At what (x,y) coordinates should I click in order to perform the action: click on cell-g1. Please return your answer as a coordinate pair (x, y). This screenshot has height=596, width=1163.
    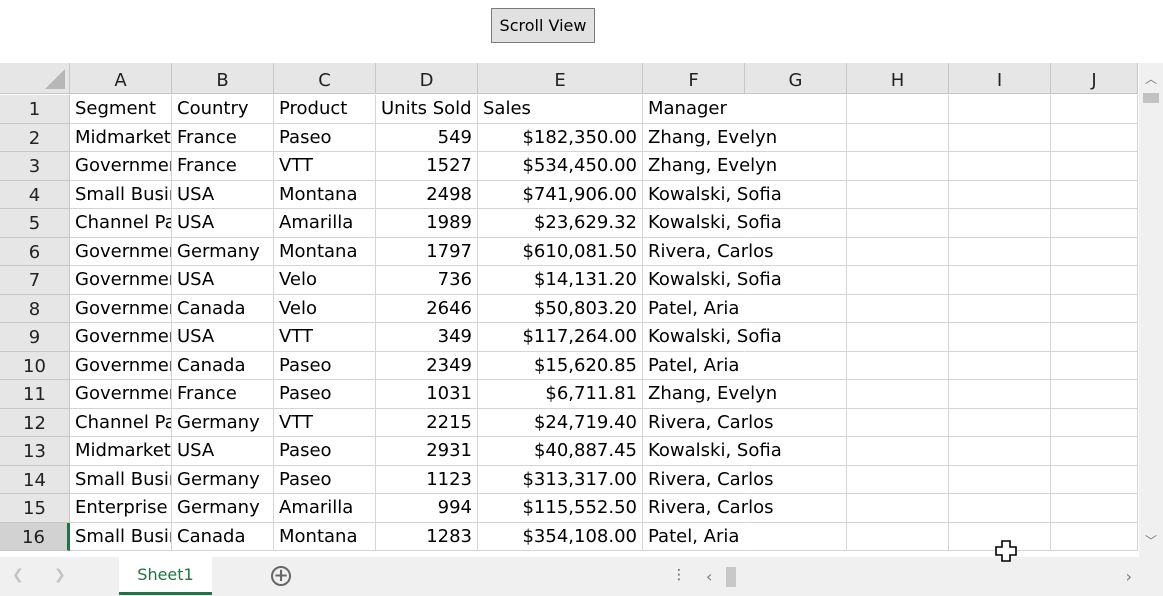
    Looking at the image, I should click on (796, 109).